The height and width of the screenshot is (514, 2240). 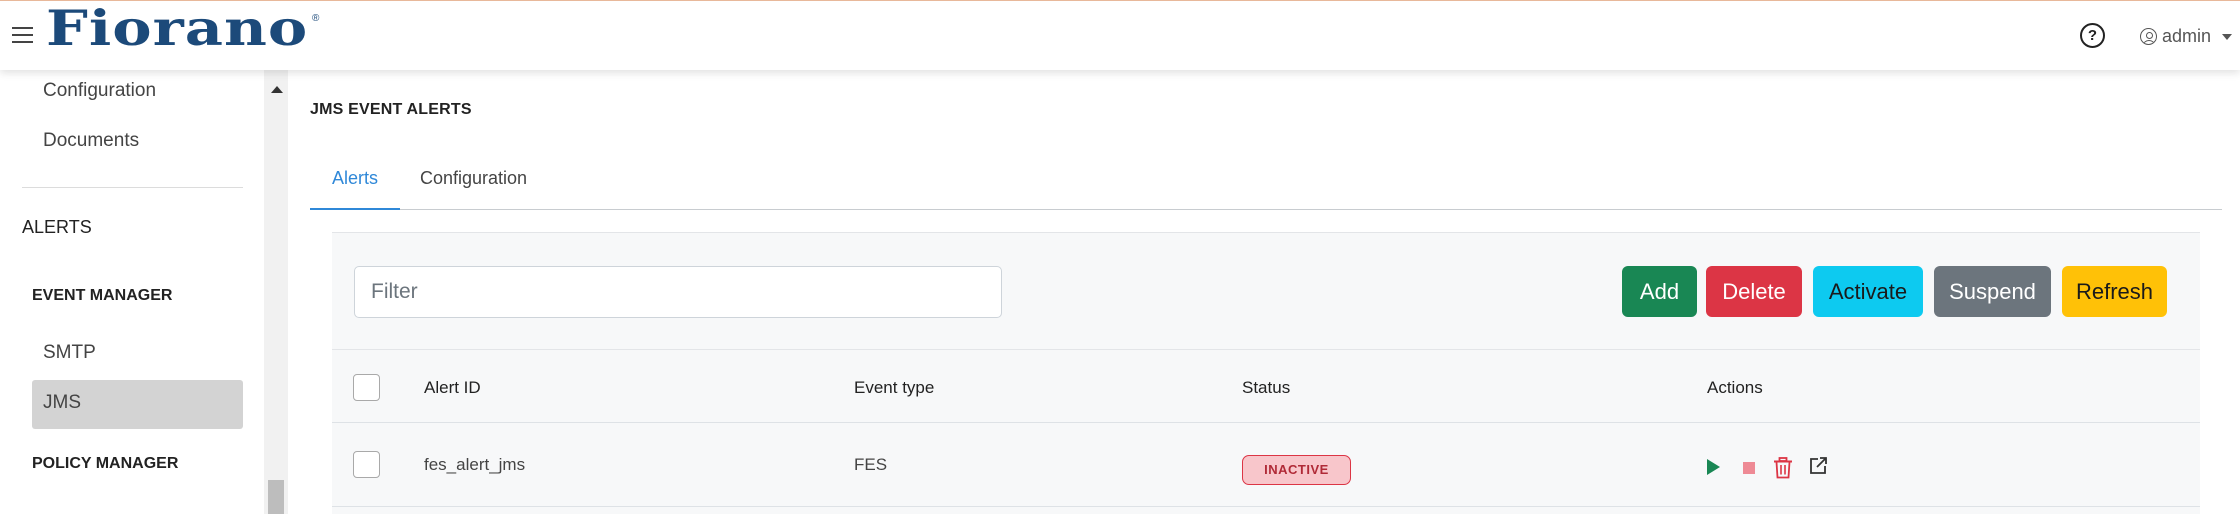 I want to click on event-type-cell: FES, so click(x=871, y=464).